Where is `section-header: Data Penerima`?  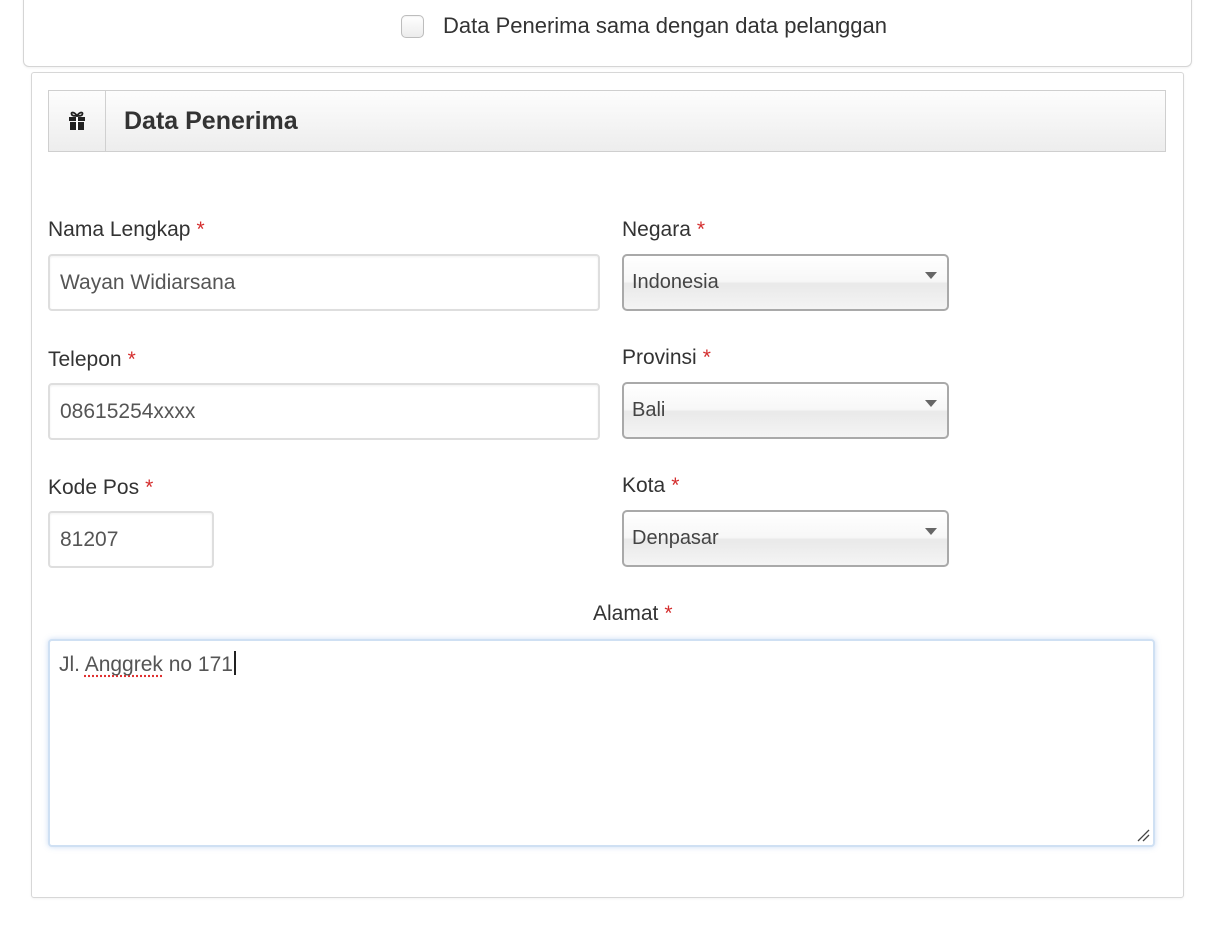 section-header: Data Penerima is located at coordinates (607, 121).